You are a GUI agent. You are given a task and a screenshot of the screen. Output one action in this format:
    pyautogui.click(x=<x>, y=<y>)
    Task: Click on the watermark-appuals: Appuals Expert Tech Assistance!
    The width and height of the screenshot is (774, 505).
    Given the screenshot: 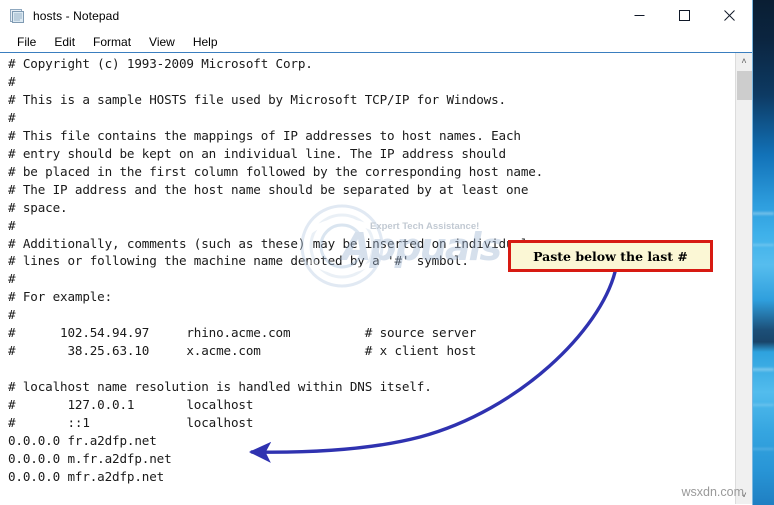 What is the action you would take?
    pyautogui.click(x=399, y=246)
    